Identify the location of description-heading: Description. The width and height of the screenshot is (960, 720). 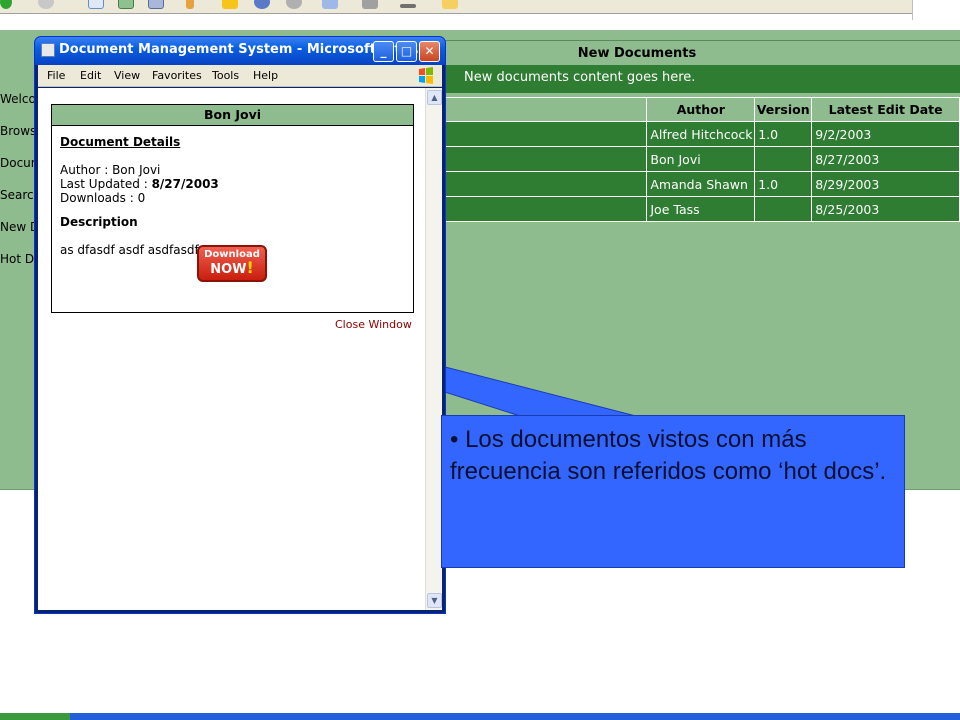
(99, 222).